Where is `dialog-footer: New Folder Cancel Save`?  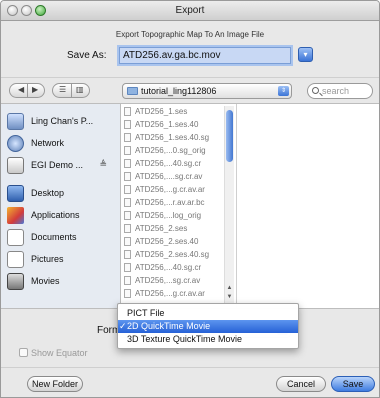
dialog-footer: New Folder Cancel Save is located at coordinates (190, 382).